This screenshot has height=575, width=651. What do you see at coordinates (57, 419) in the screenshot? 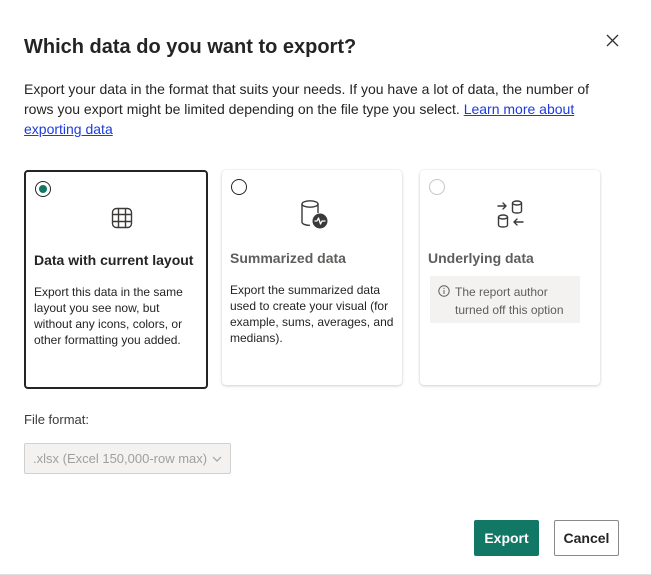
I see `file-format-label: File format:` at bounding box center [57, 419].